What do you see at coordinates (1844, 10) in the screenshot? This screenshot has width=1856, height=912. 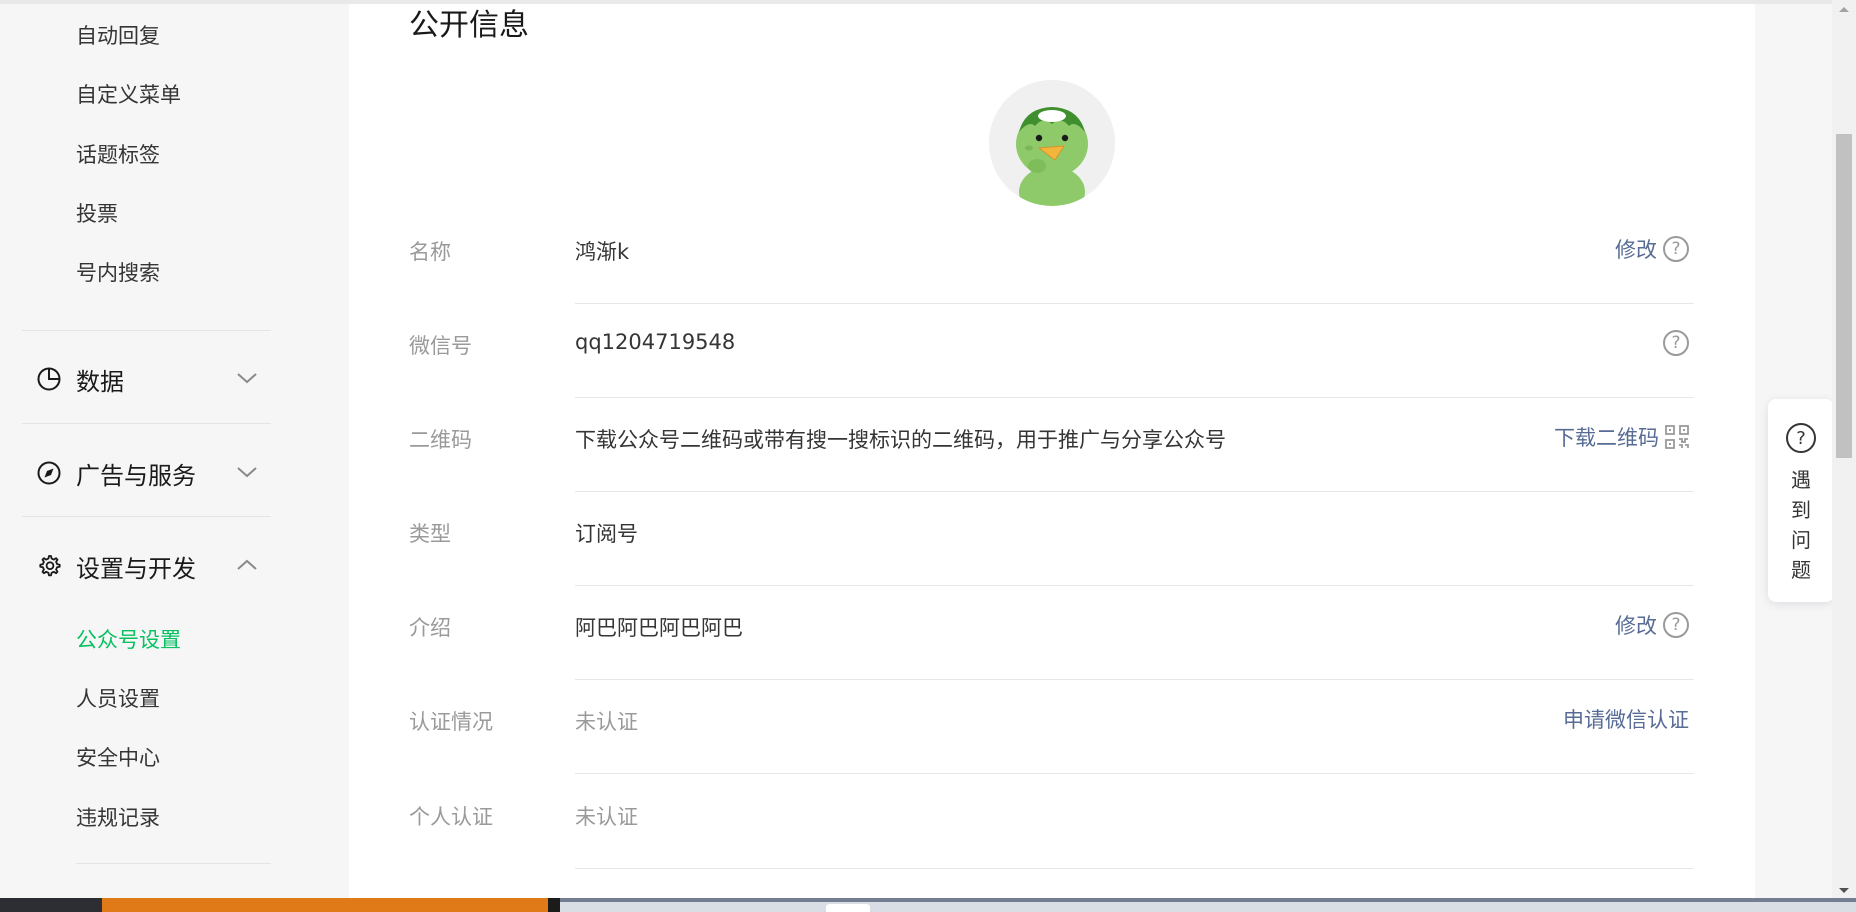 I see `scroll-up-arrow-icon` at bounding box center [1844, 10].